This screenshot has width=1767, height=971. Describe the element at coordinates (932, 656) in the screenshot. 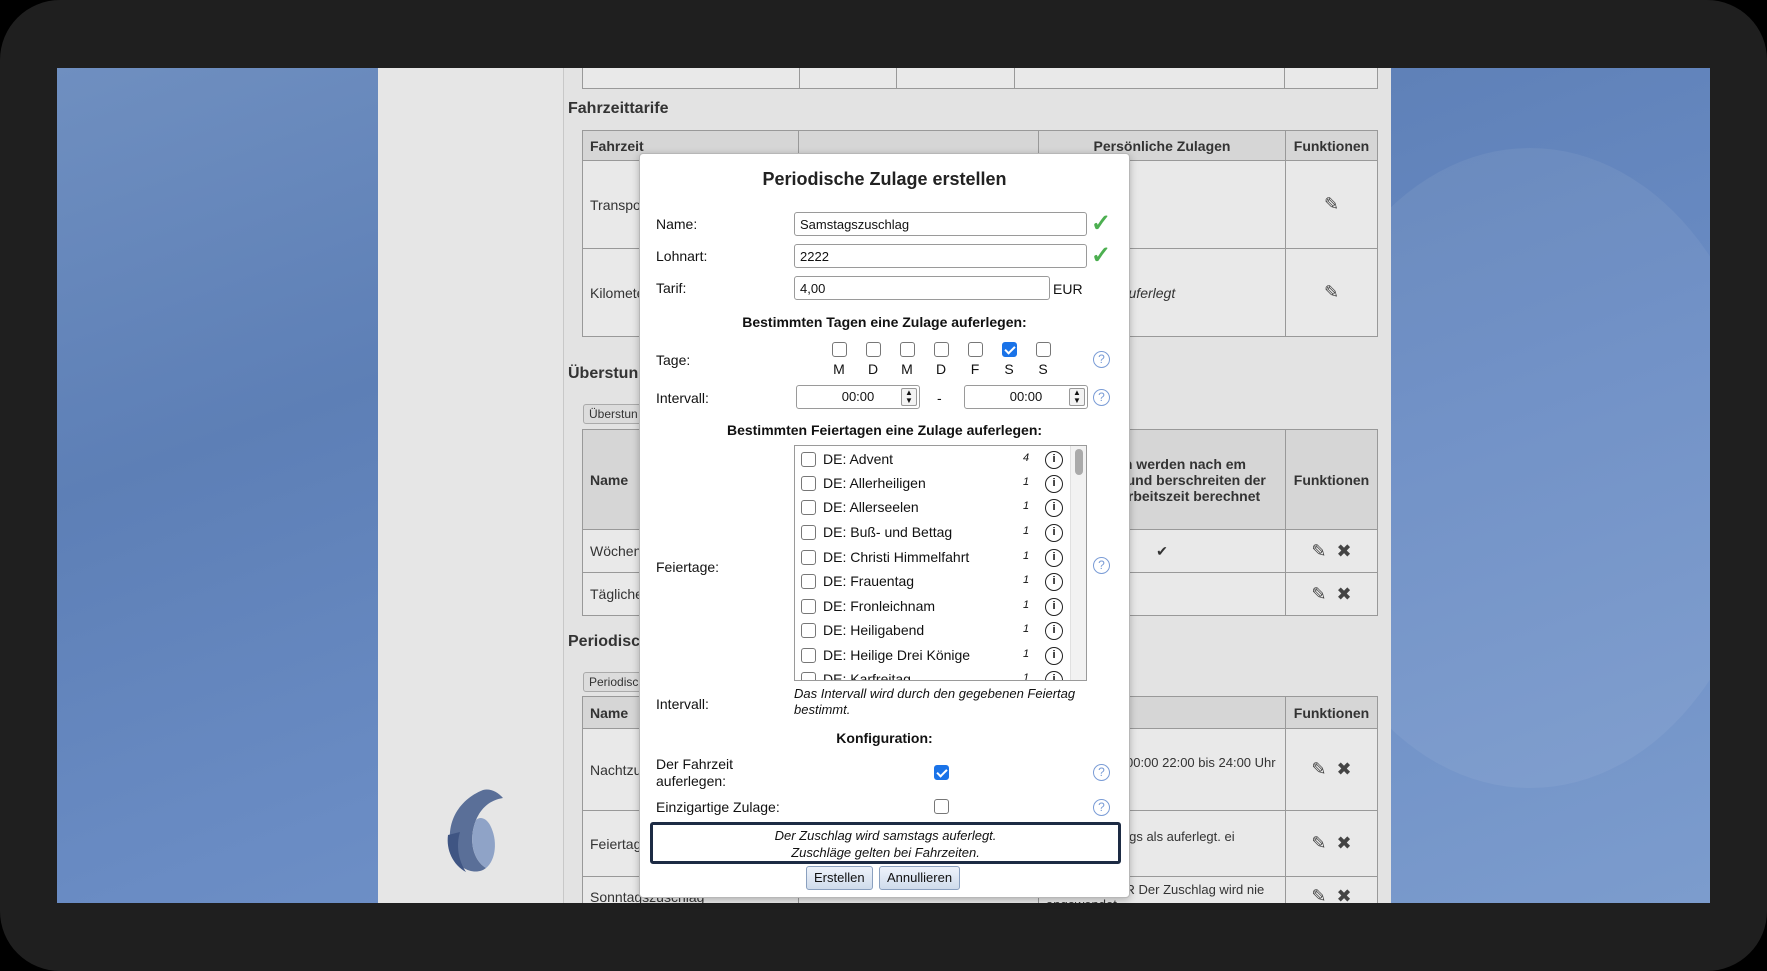

I see `list-item: DE: Heilige Drei Könige 1 i` at that location.